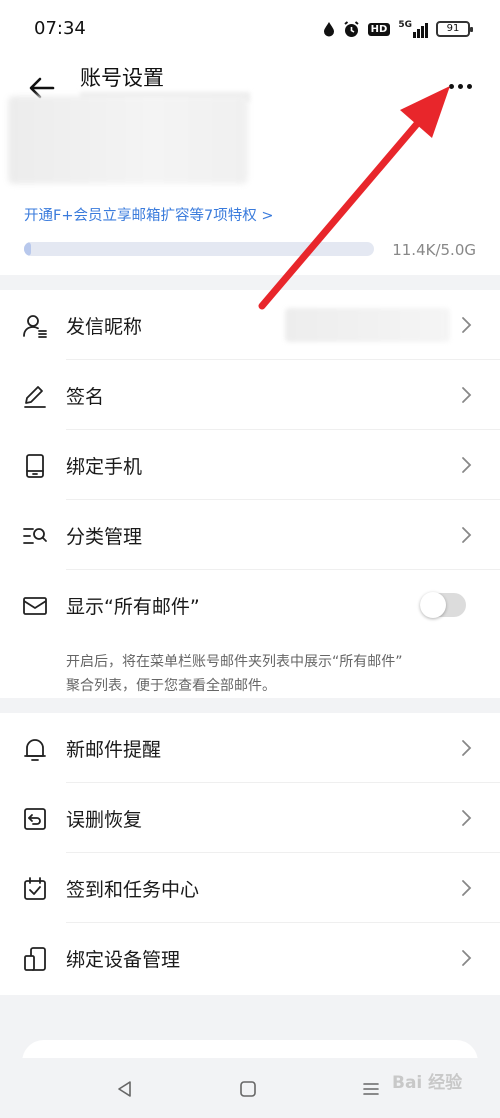  Describe the element at coordinates (250, 958) in the screenshot. I see `row-device: 绑定设备管理` at that location.